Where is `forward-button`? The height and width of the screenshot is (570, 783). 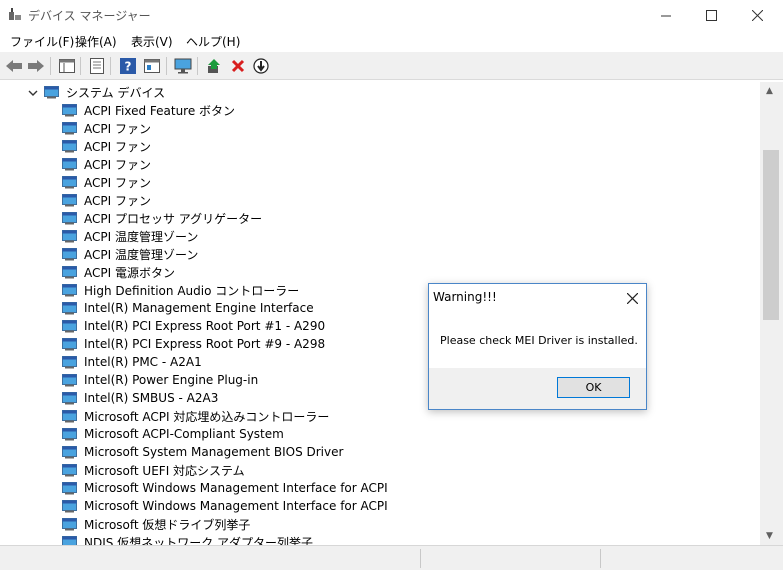 forward-button is located at coordinates (36, 66).